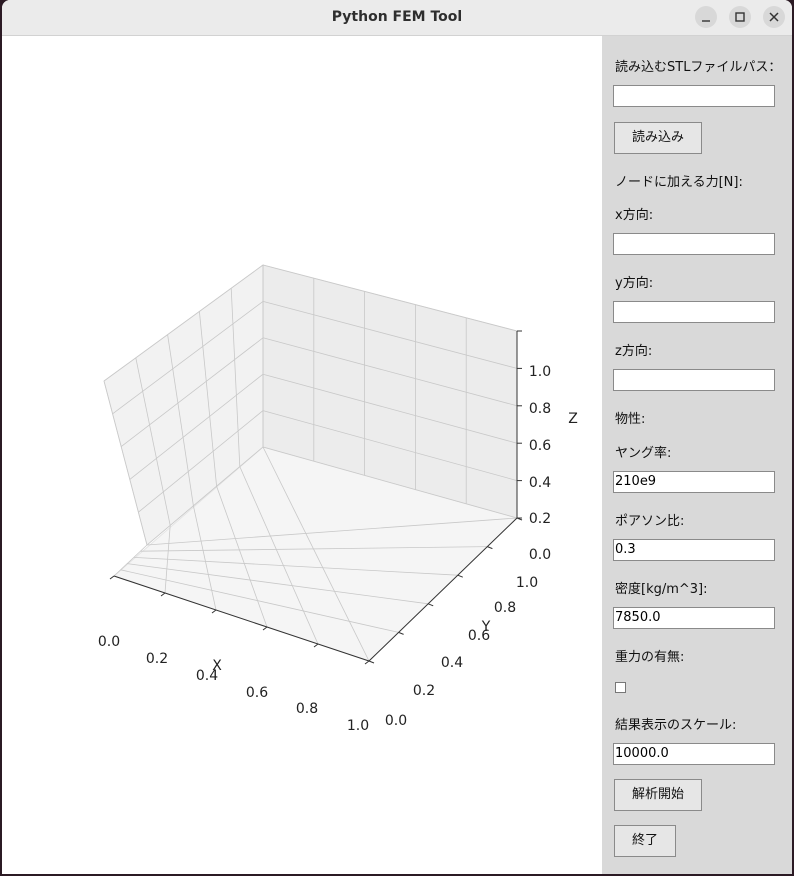 Image resolution: width=794 pixels, height=876 pixels. I want to click on window-title: Python FEM Tool, so click(397, 17).